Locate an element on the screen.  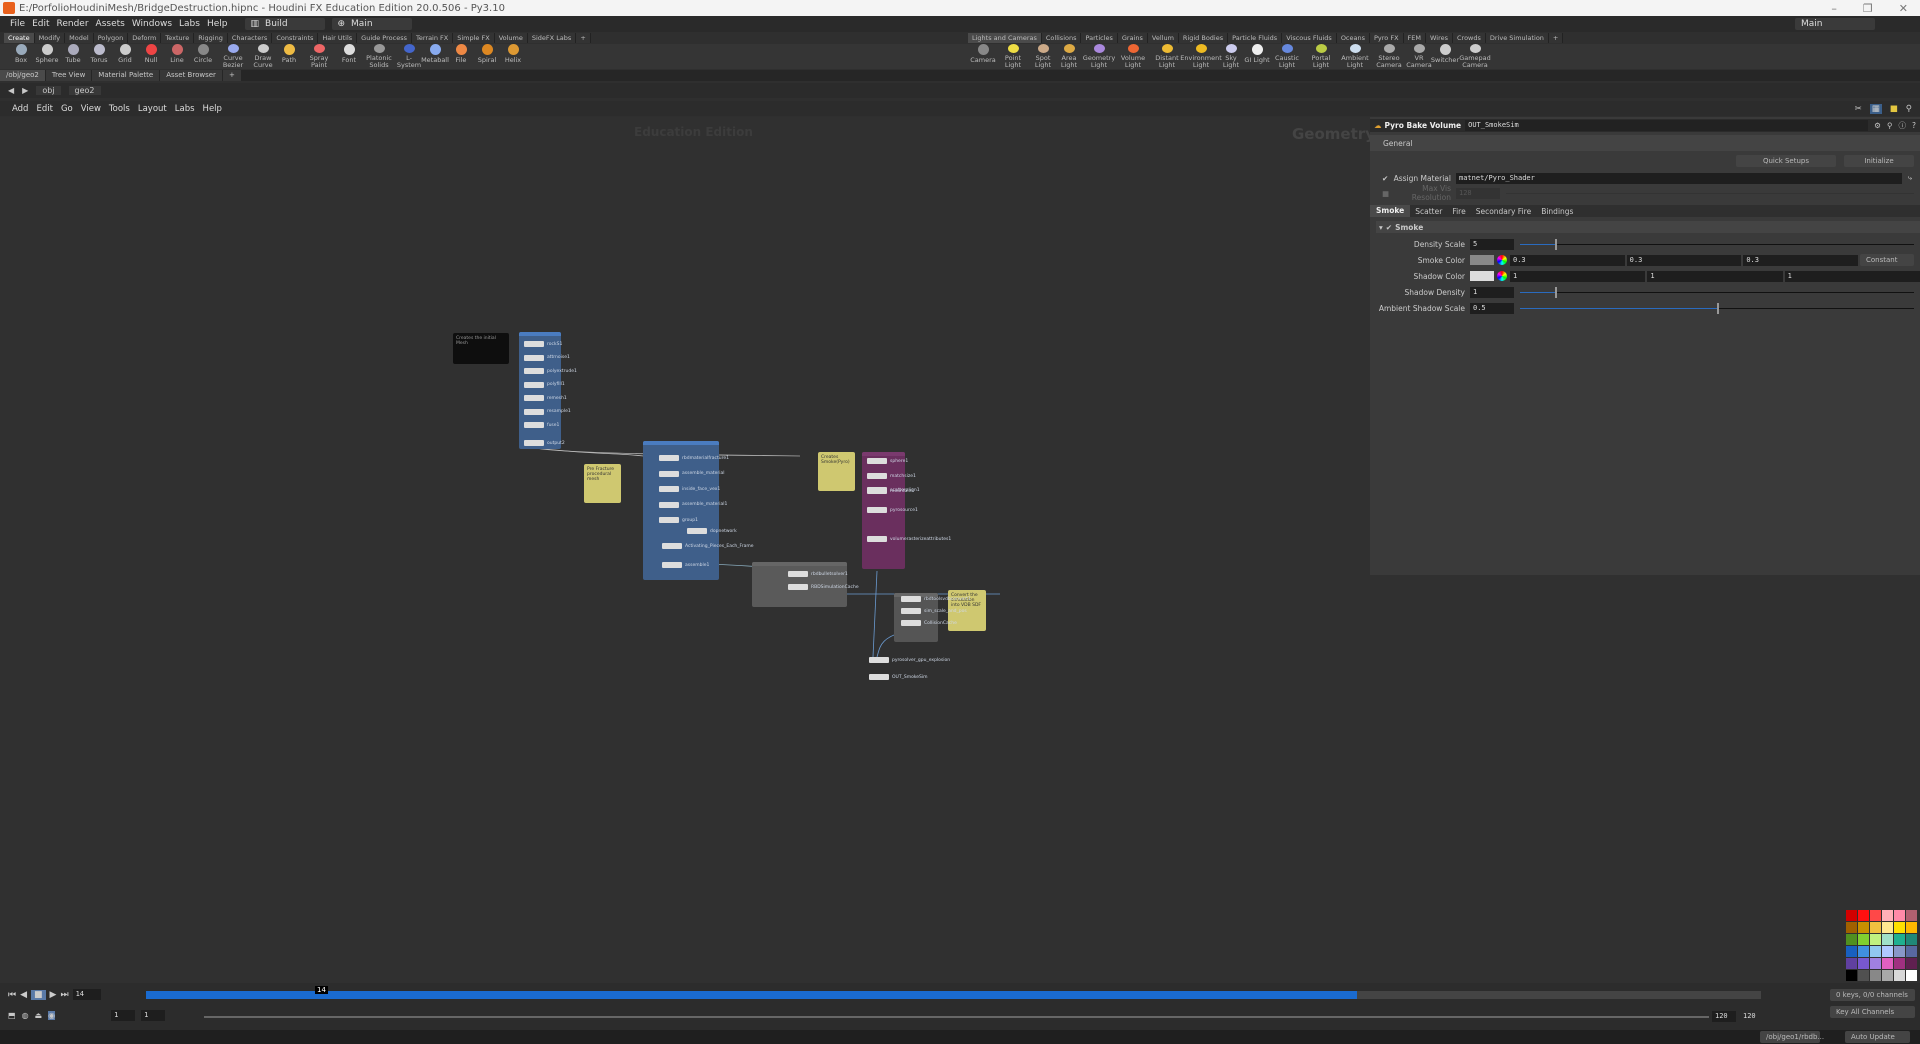
add-tab-button: + is located at coordinates (231, 75).